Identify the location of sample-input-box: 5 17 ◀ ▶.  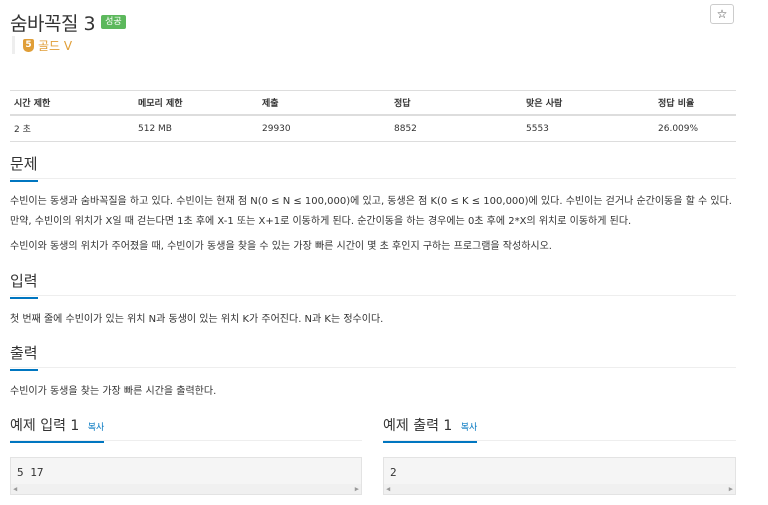
(186, 476).